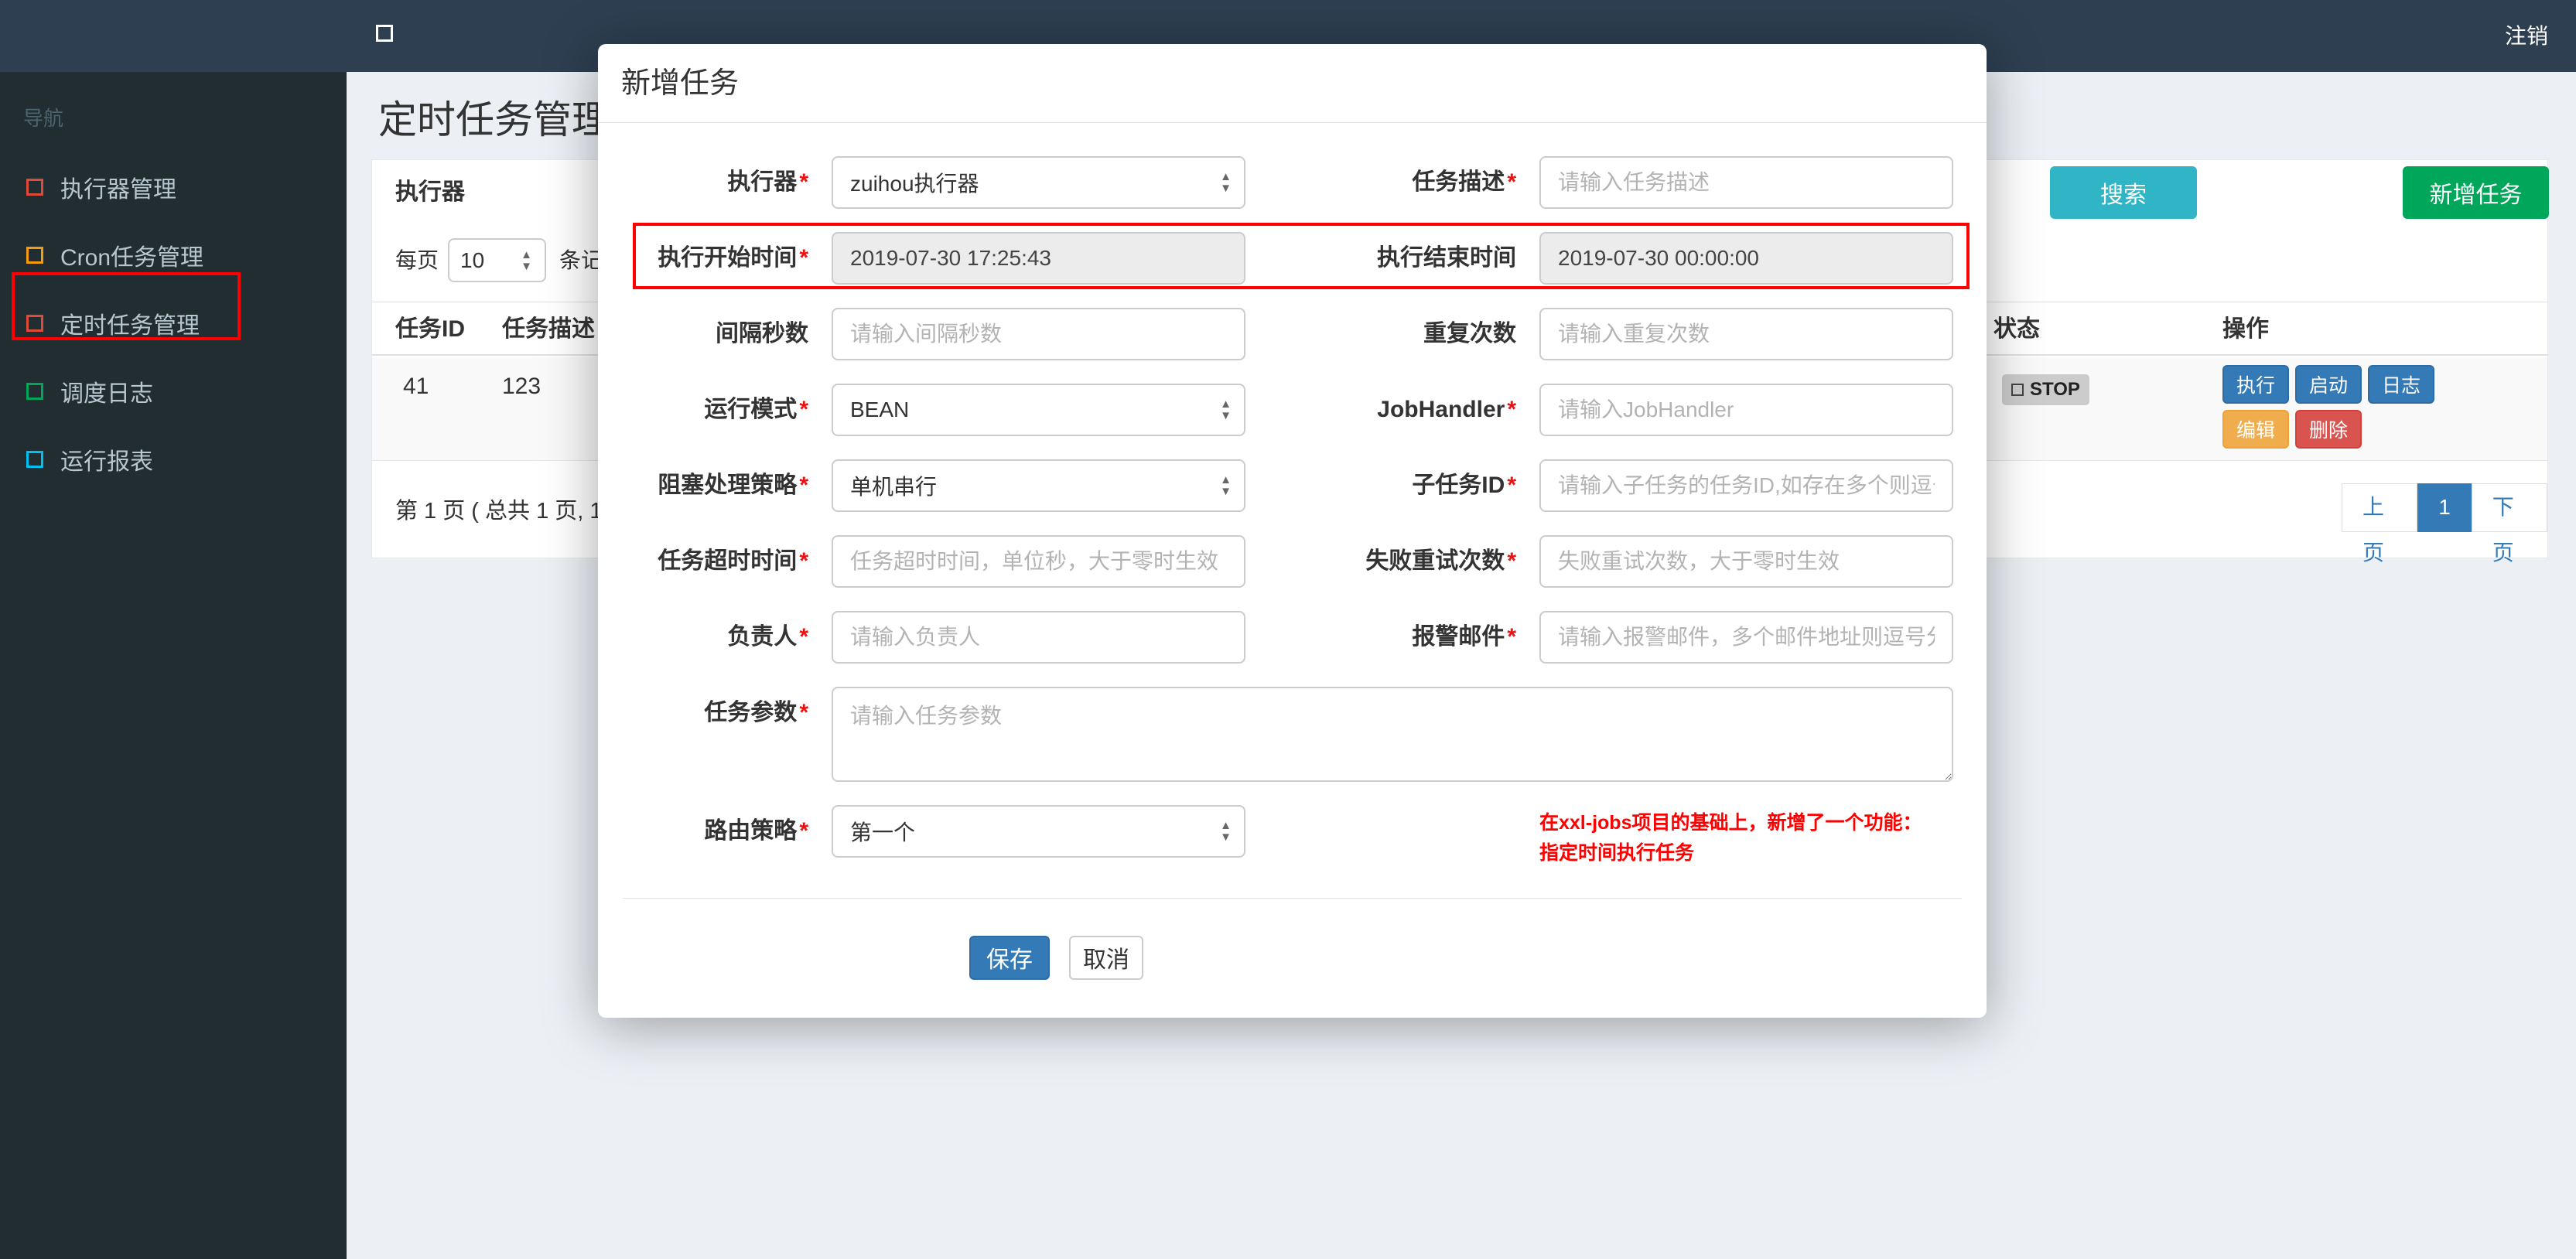 This screenshot has height=1259, width=2576. What do you see at coordinates (1730, 823) in the screenshot?
I see `feature-note-line1: 在xxl-jobs项目的基础上，新增了一个功能：` at bounding box center [1730, 823].